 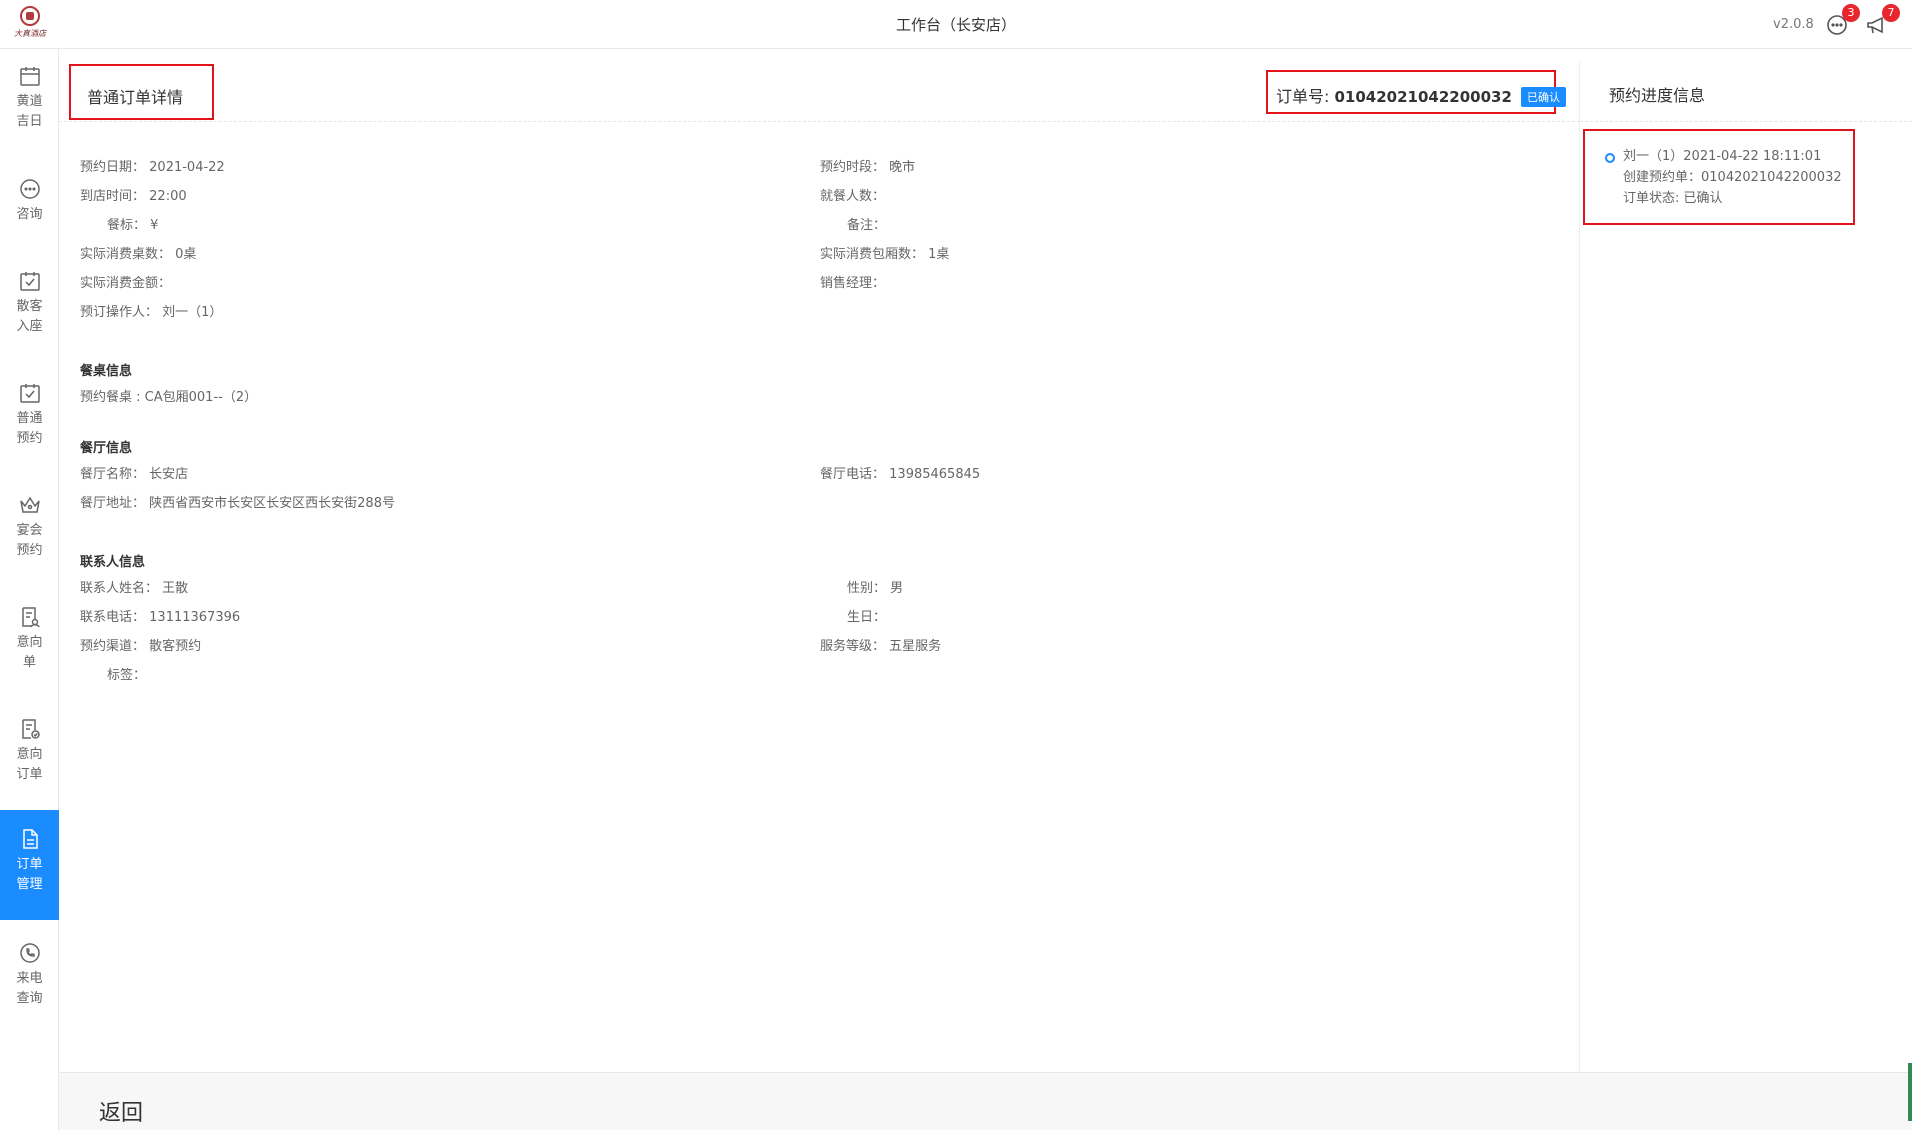 I want to click on reserved-table-field: 预约餐桌 : CA包厢001--（2）, so click(x=168, y=395).